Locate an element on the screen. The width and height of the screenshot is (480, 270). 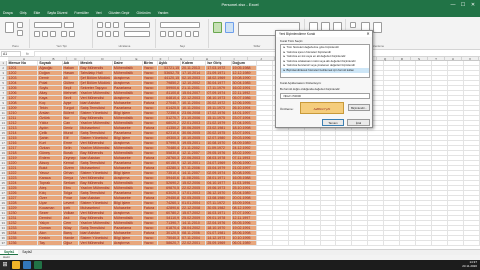
browser-icon is located at coordinates (27, 265).